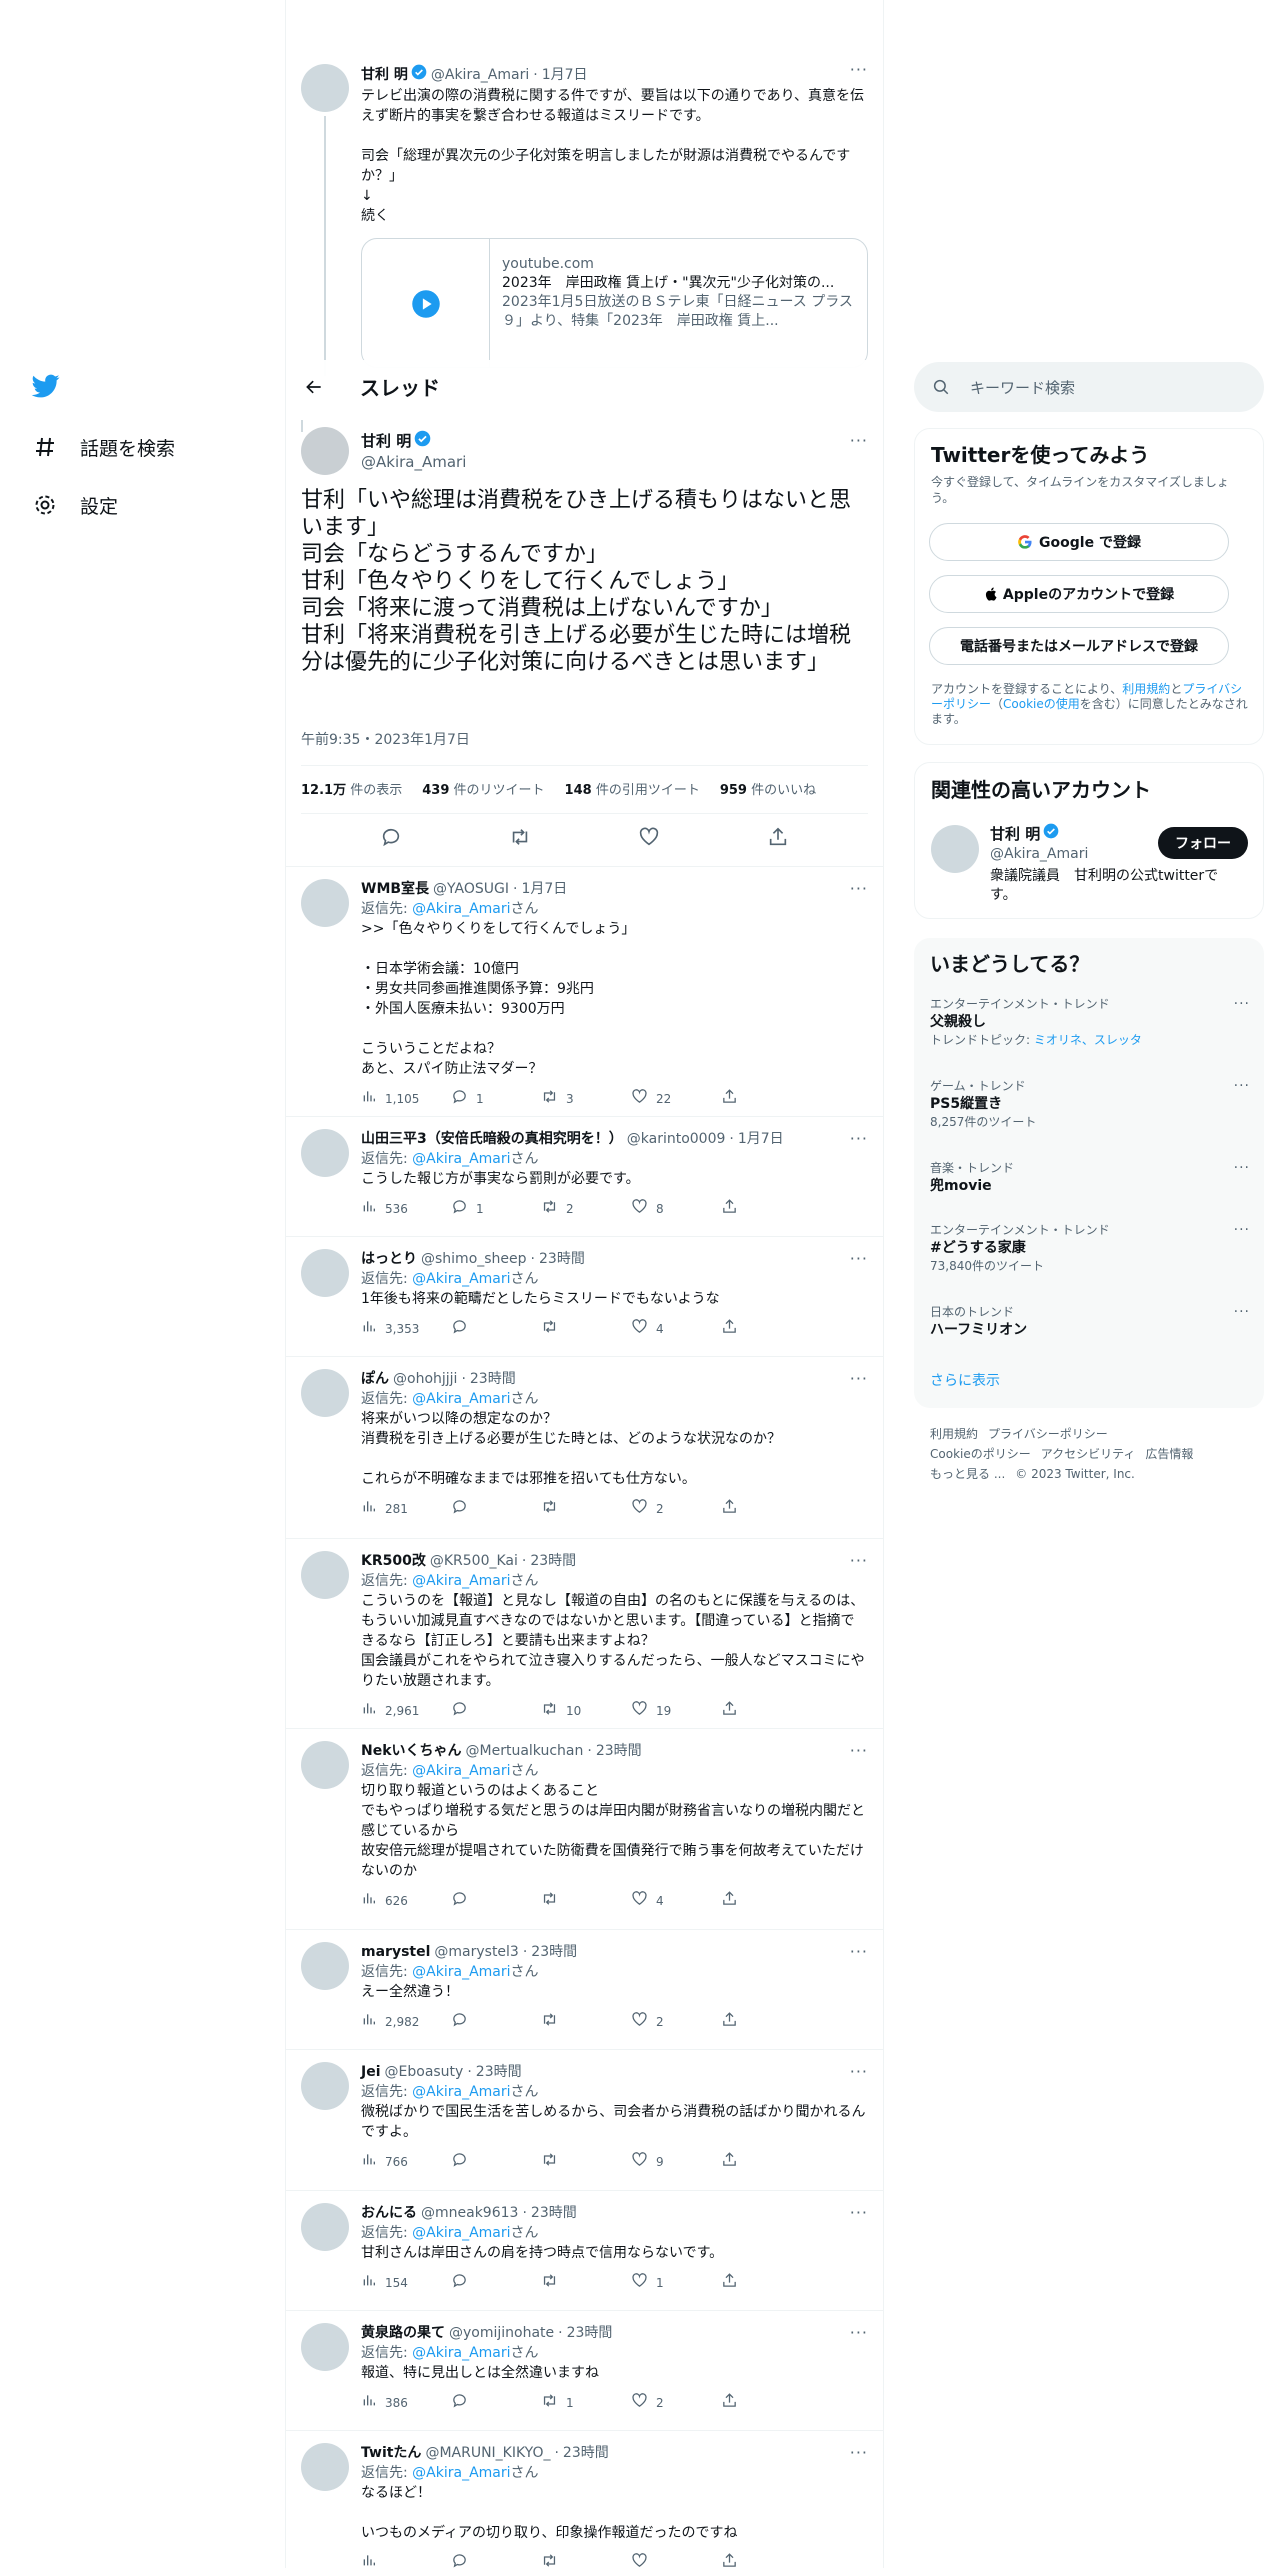 The width and height of the screenshot is (1284, 2568). I want to click on author-handle: @Akira_Amari, so click(480, 75).